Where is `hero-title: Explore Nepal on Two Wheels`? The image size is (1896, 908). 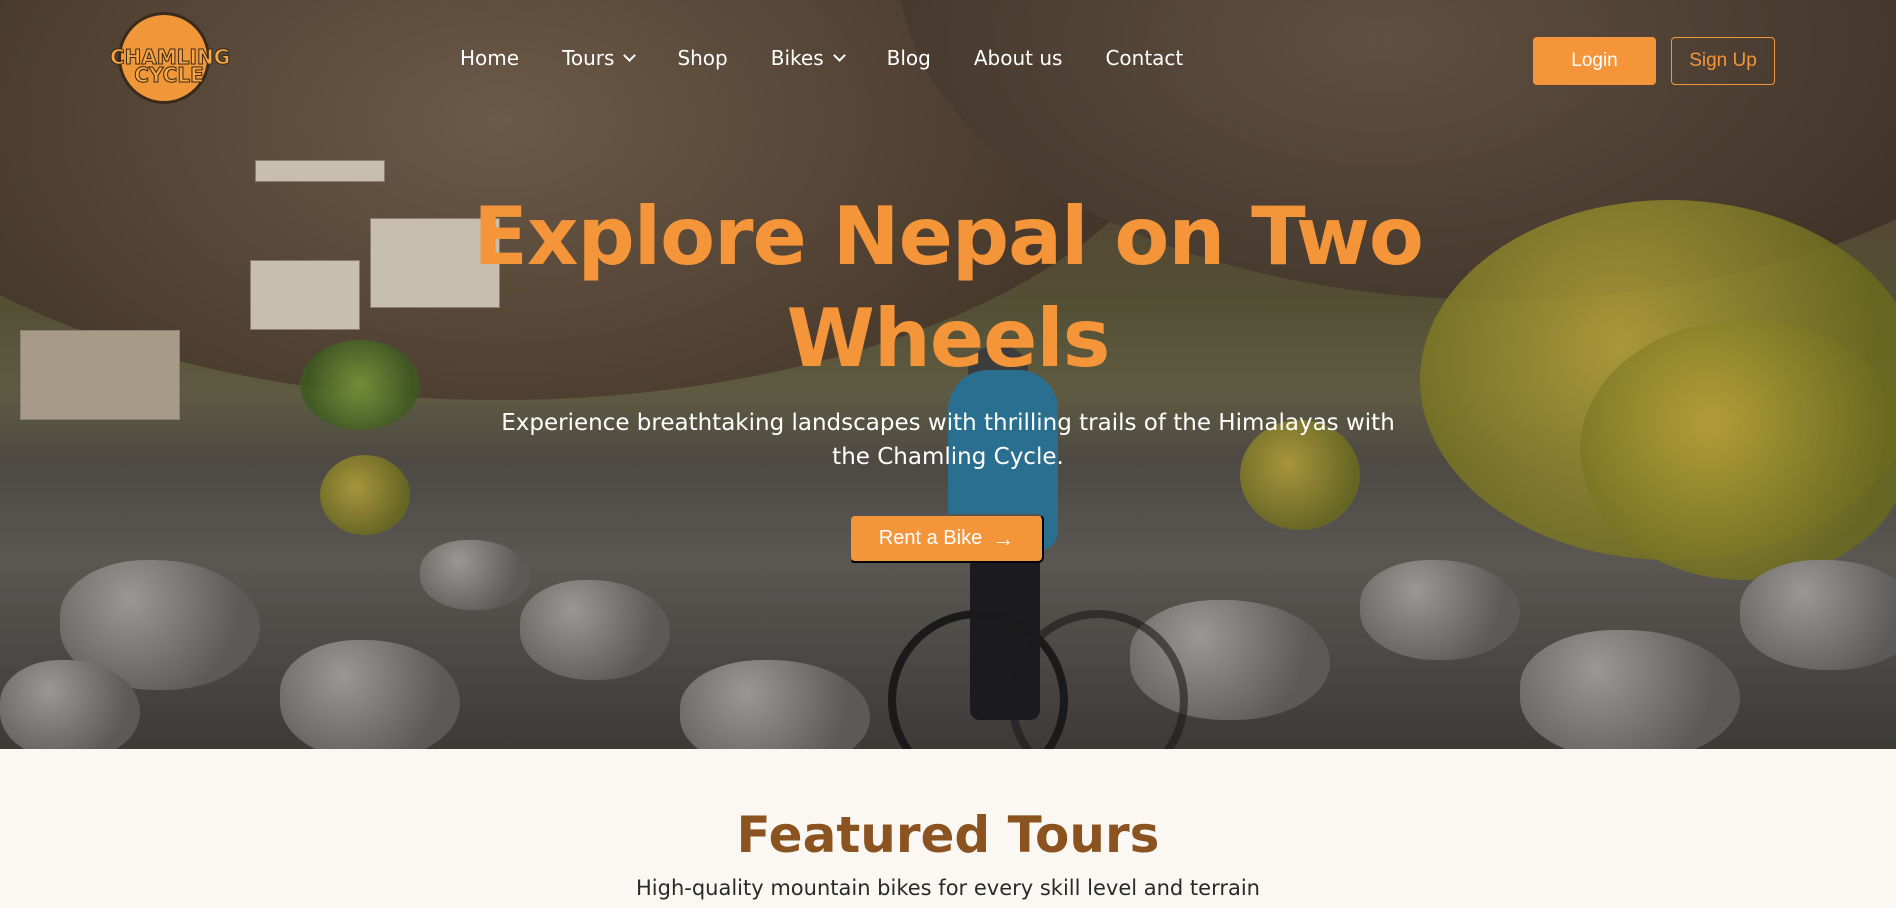 hero-title: Explore Nepal on Two Wheels is located at coordinates (948, 288).